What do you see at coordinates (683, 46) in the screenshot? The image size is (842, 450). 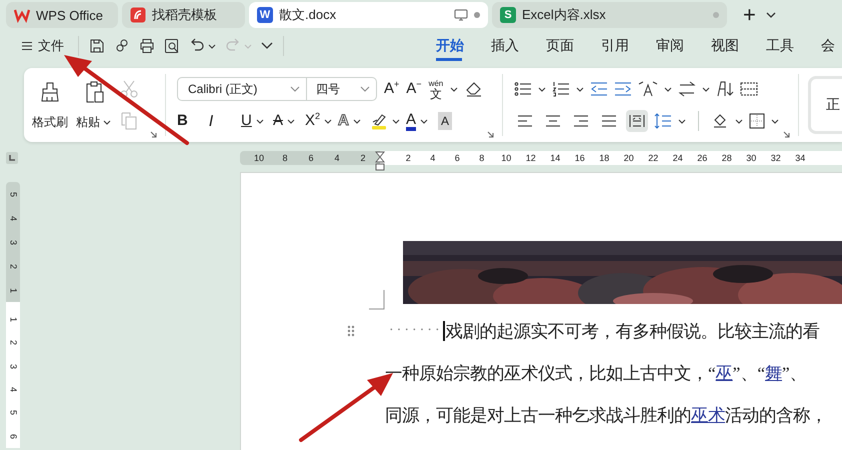 I see `ribbon-tab: 审阅` at bounding box center [683, 46].